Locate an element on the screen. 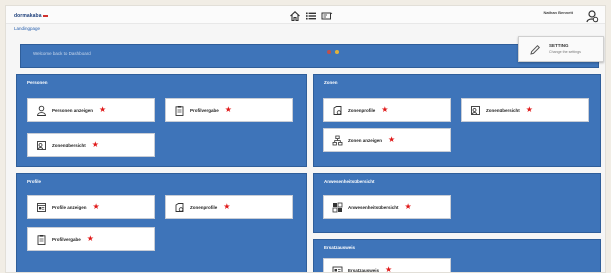 This screenshot has width=611, height=273. breadcrumb: Landingpage is located at coordinates (27, 28).